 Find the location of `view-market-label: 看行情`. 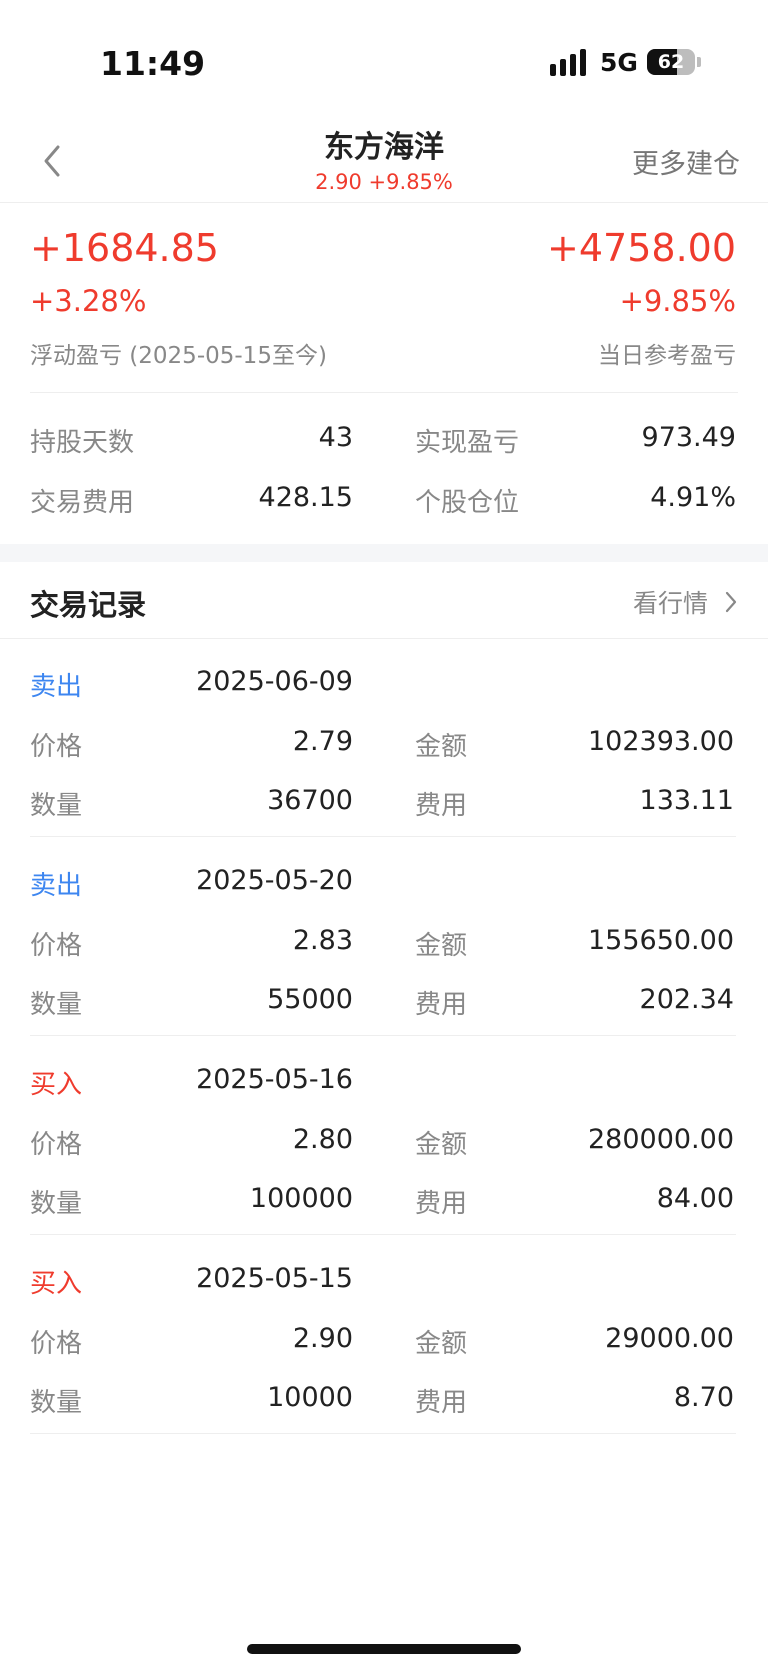

view-market-label: 看行情 is located at coordinates (670, 603).